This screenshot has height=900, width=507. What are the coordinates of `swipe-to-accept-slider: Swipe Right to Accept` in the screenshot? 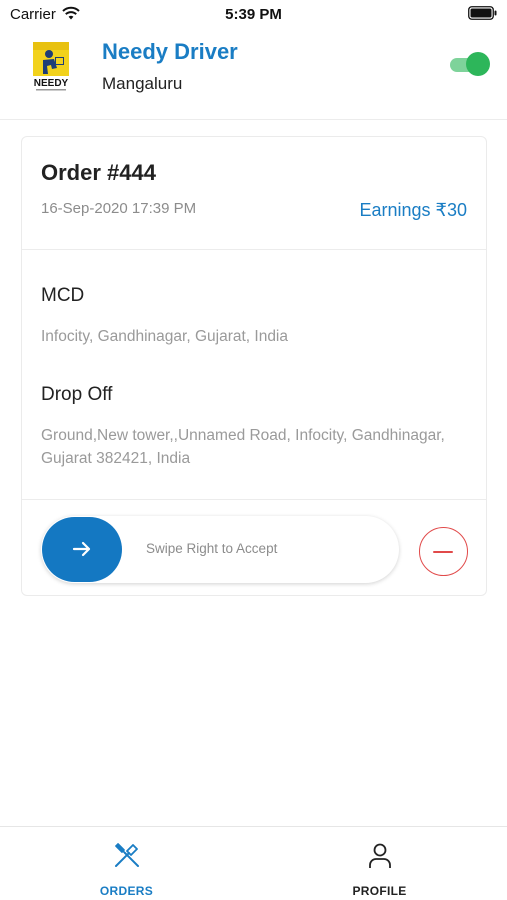 It's located at (220, 549).